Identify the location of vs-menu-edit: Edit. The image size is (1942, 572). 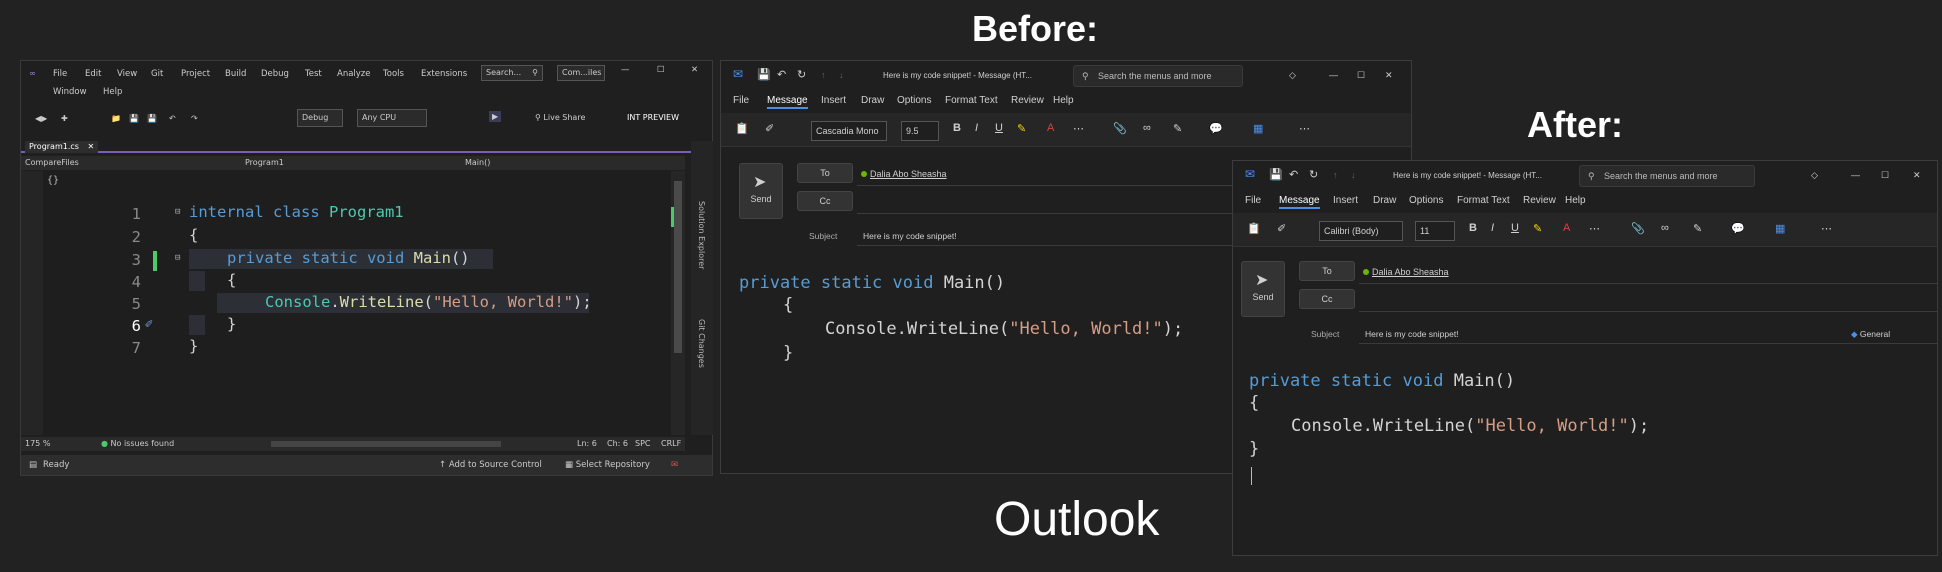
(93, 74).